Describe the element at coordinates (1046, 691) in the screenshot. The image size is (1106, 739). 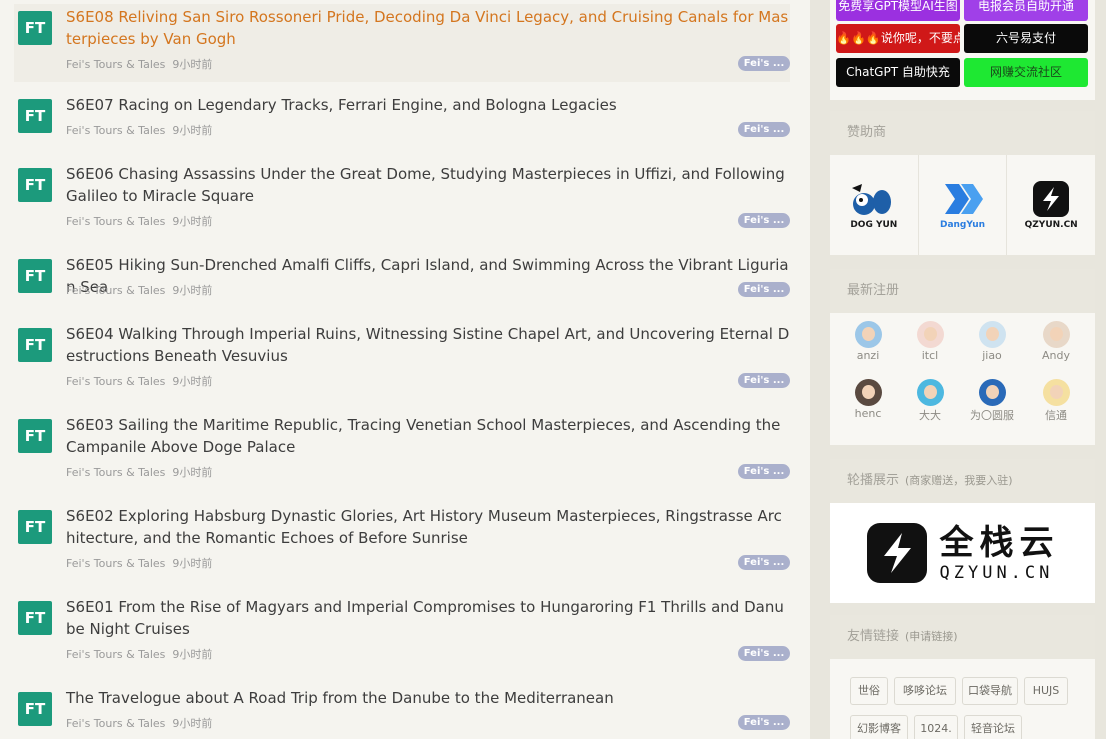
I see `friend-link: HUJS` at that location.